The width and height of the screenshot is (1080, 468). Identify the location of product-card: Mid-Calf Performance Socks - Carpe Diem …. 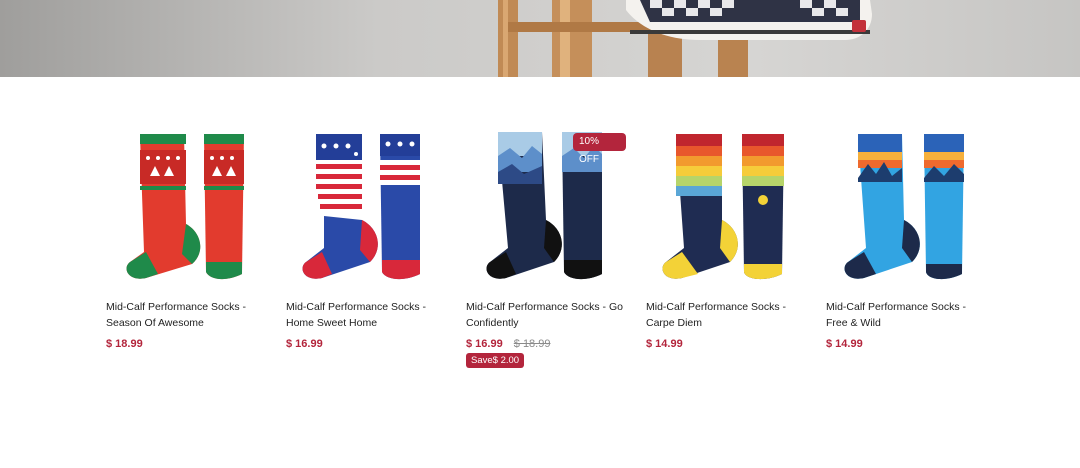
(726, 254).